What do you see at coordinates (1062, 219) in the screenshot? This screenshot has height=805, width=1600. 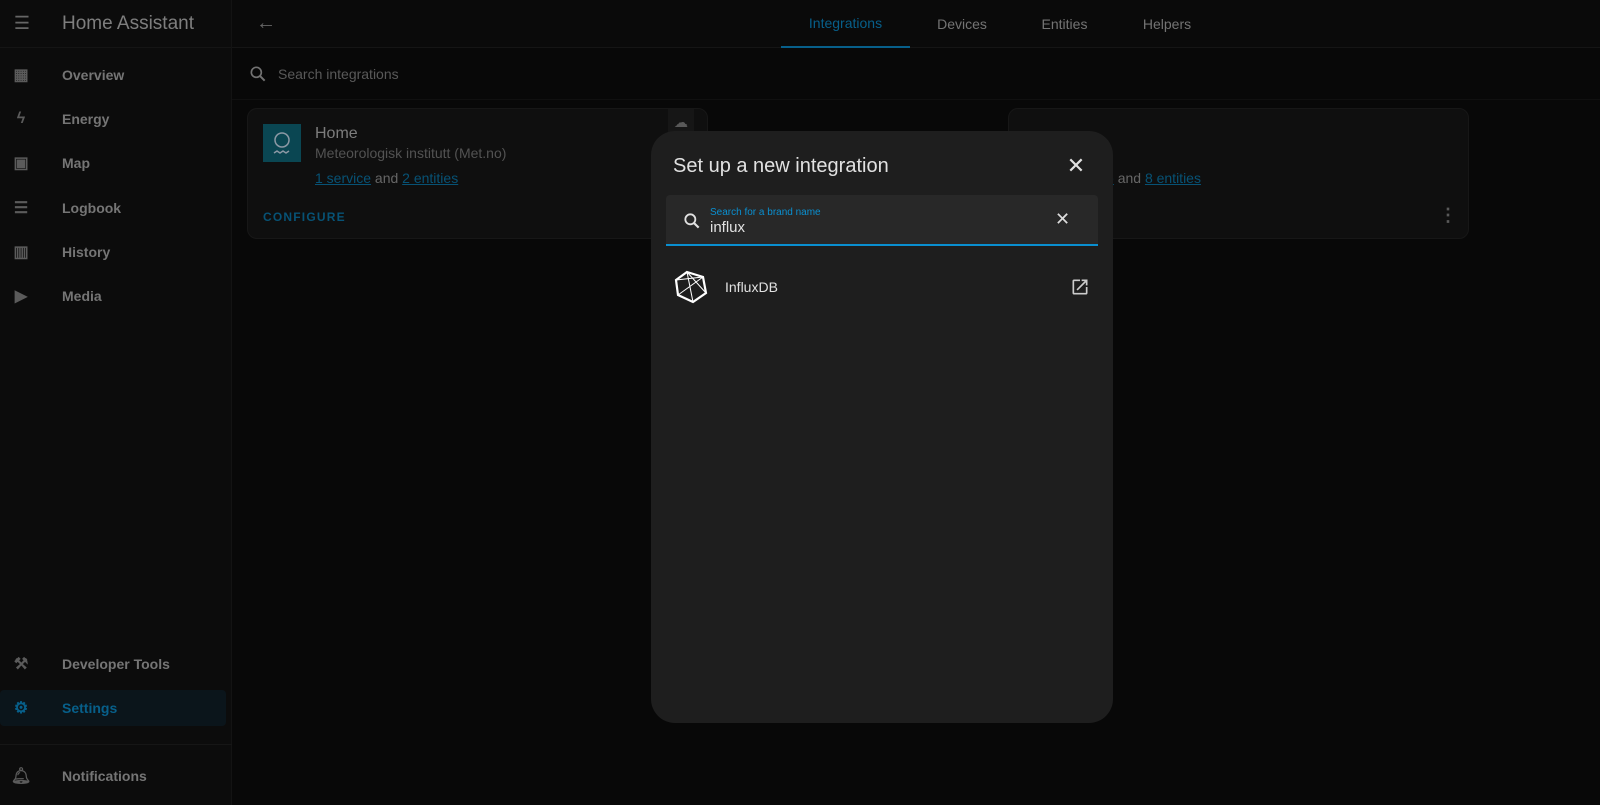 I see `clear-icon: ✕` at bounding box center [1062, 219].